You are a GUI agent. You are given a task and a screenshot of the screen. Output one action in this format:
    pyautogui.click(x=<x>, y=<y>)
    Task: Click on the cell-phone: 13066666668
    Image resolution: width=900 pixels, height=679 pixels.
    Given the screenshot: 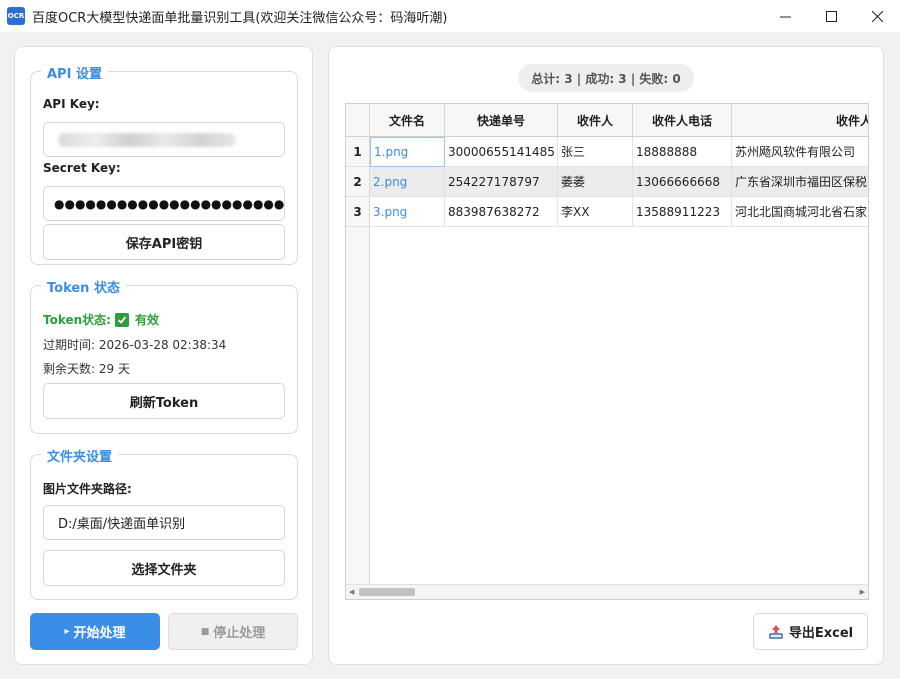 What is the action you would take?
    pyautogui.click(x=682, y=182)
    